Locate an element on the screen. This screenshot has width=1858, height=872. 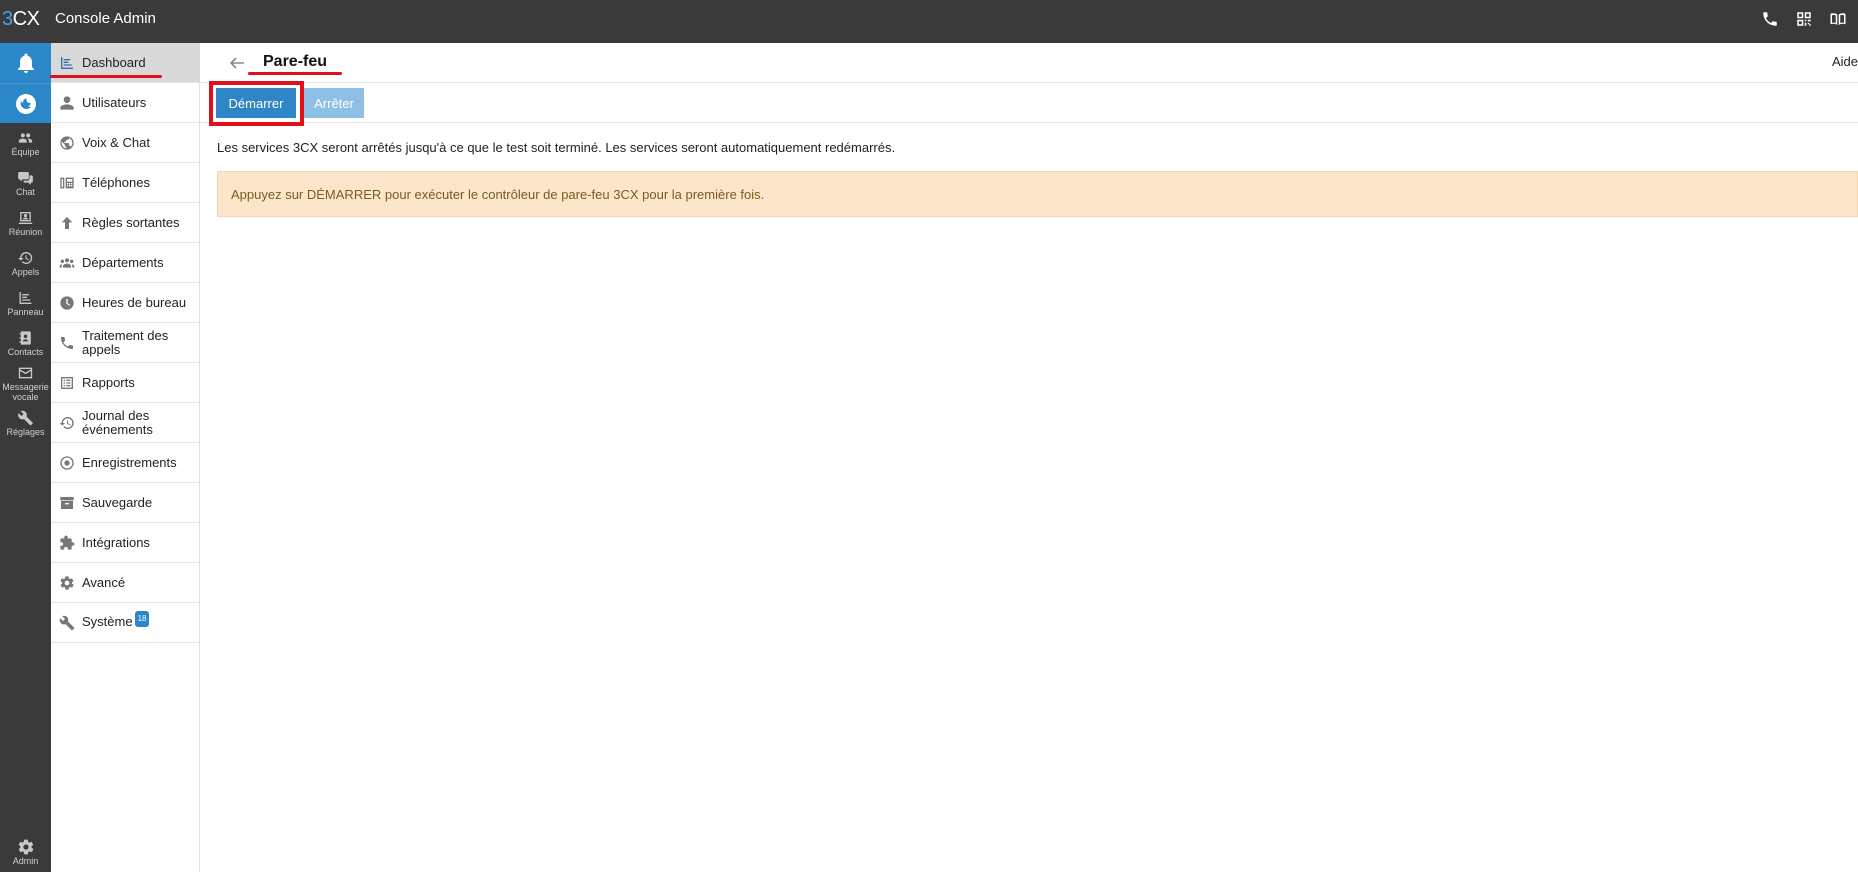
dashboard-icon is located at coordinates (67, 63).